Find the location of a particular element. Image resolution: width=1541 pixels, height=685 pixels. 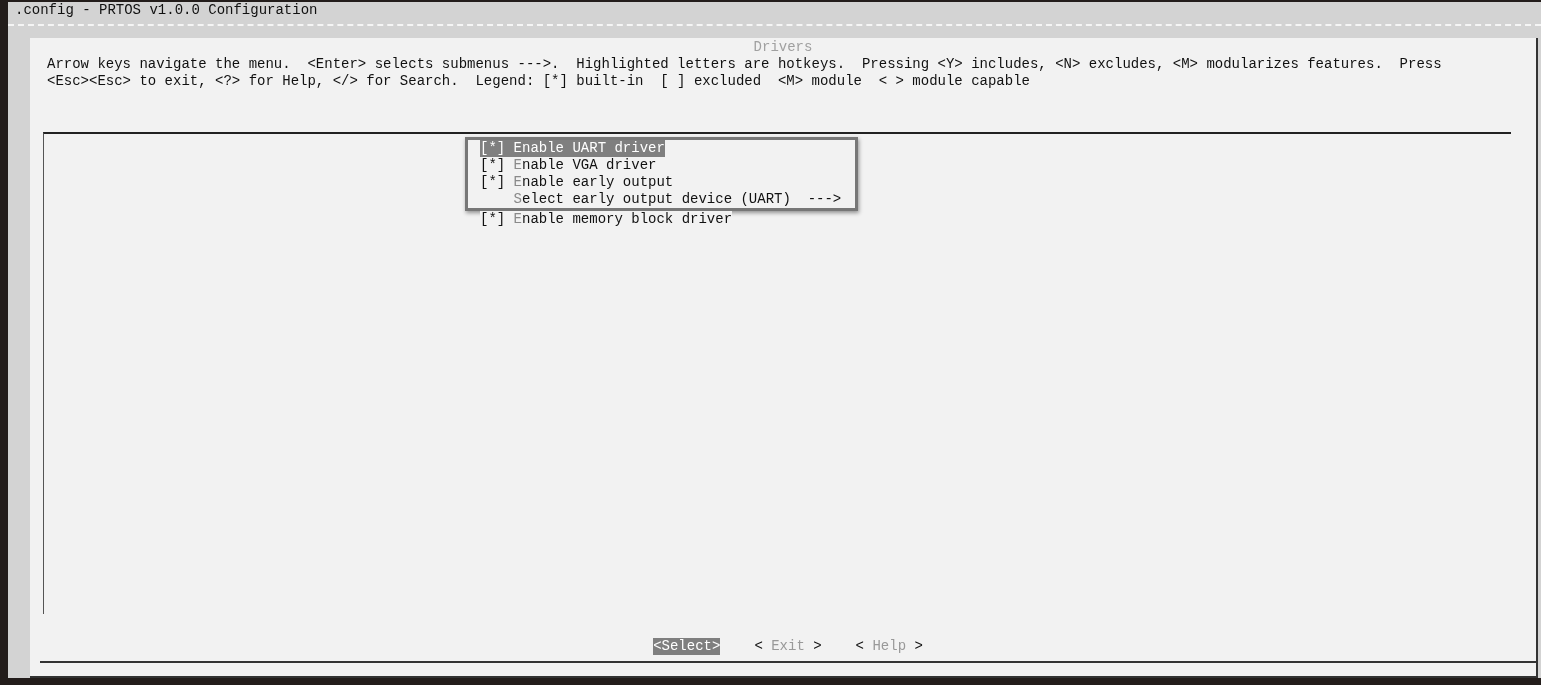

menu-item: [*] Enable VGA driver is located at coordinates (568, 165).